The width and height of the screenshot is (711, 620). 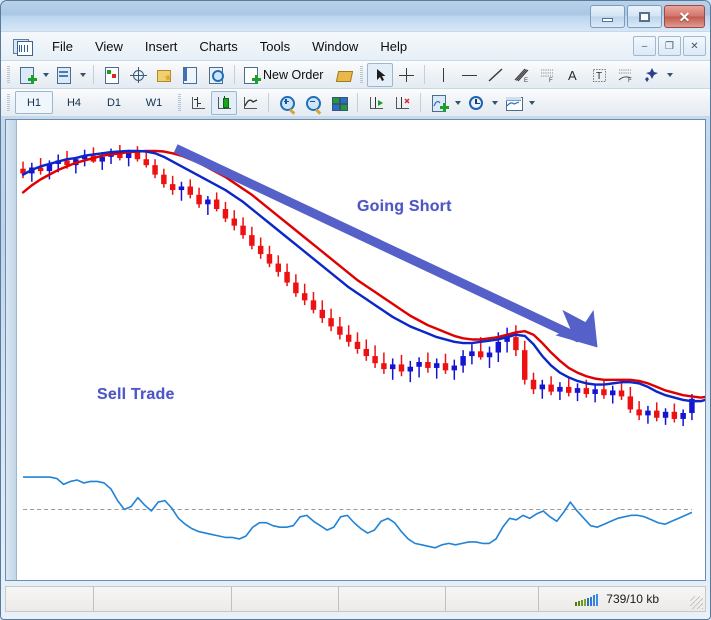 What do you see at coordinates (179, 102) in the screenshot?
I see `charttype-grip` at bounding box center [179, 102].